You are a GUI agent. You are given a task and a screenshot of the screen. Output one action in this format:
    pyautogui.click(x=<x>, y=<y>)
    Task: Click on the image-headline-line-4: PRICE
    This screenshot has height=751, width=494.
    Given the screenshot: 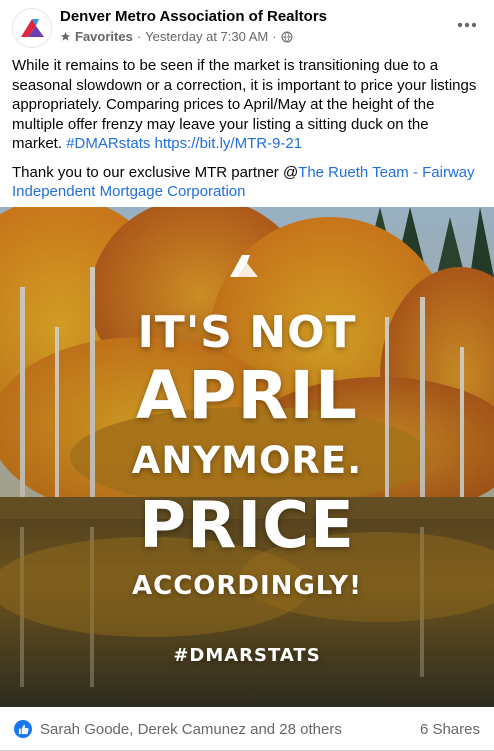 What is the action you would take?
    pyautogui.click(x=247, y=526)
    